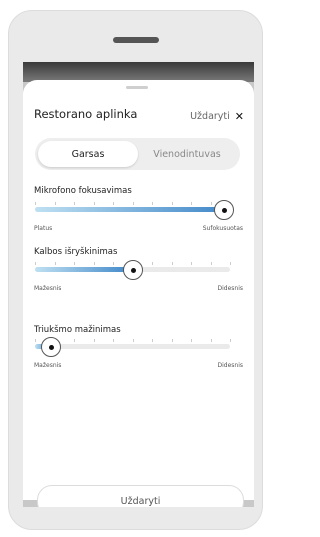 The image size is (320, 537). I want to click on slider-min-label: Platus, so click(43, 228).